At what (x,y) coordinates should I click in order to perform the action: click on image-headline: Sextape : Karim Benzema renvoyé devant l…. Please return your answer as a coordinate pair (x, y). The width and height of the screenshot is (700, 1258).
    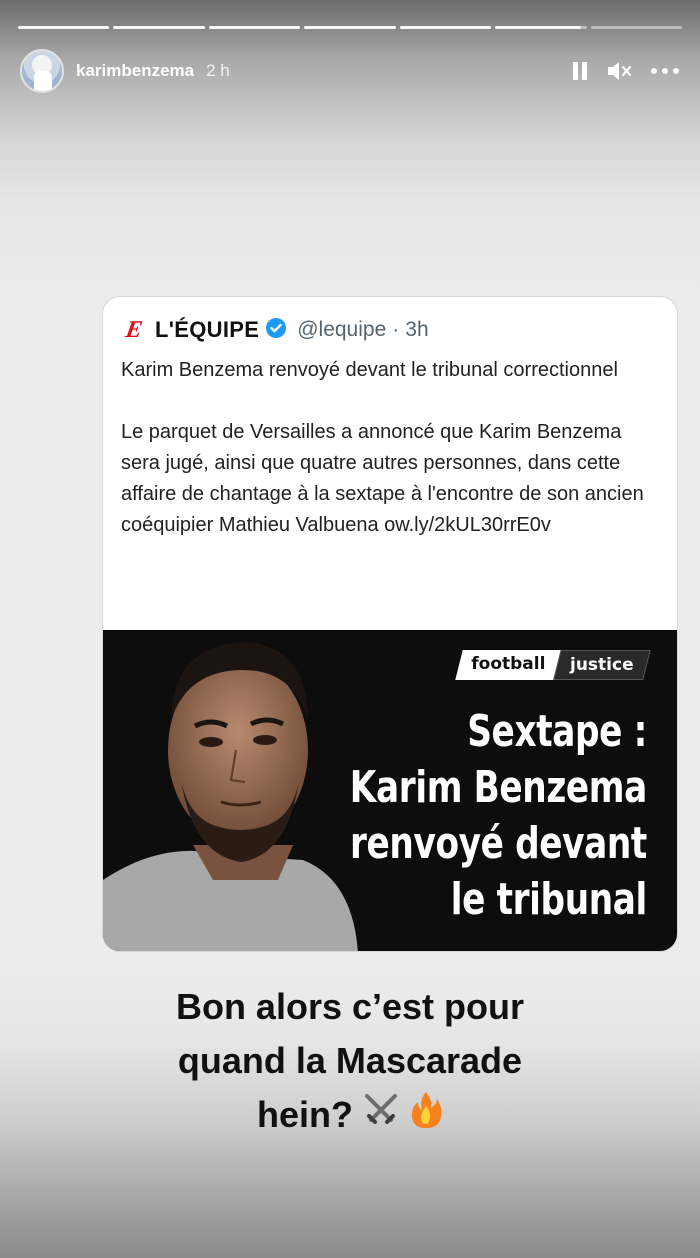
    Looking at the image, I should click on (498, 816).